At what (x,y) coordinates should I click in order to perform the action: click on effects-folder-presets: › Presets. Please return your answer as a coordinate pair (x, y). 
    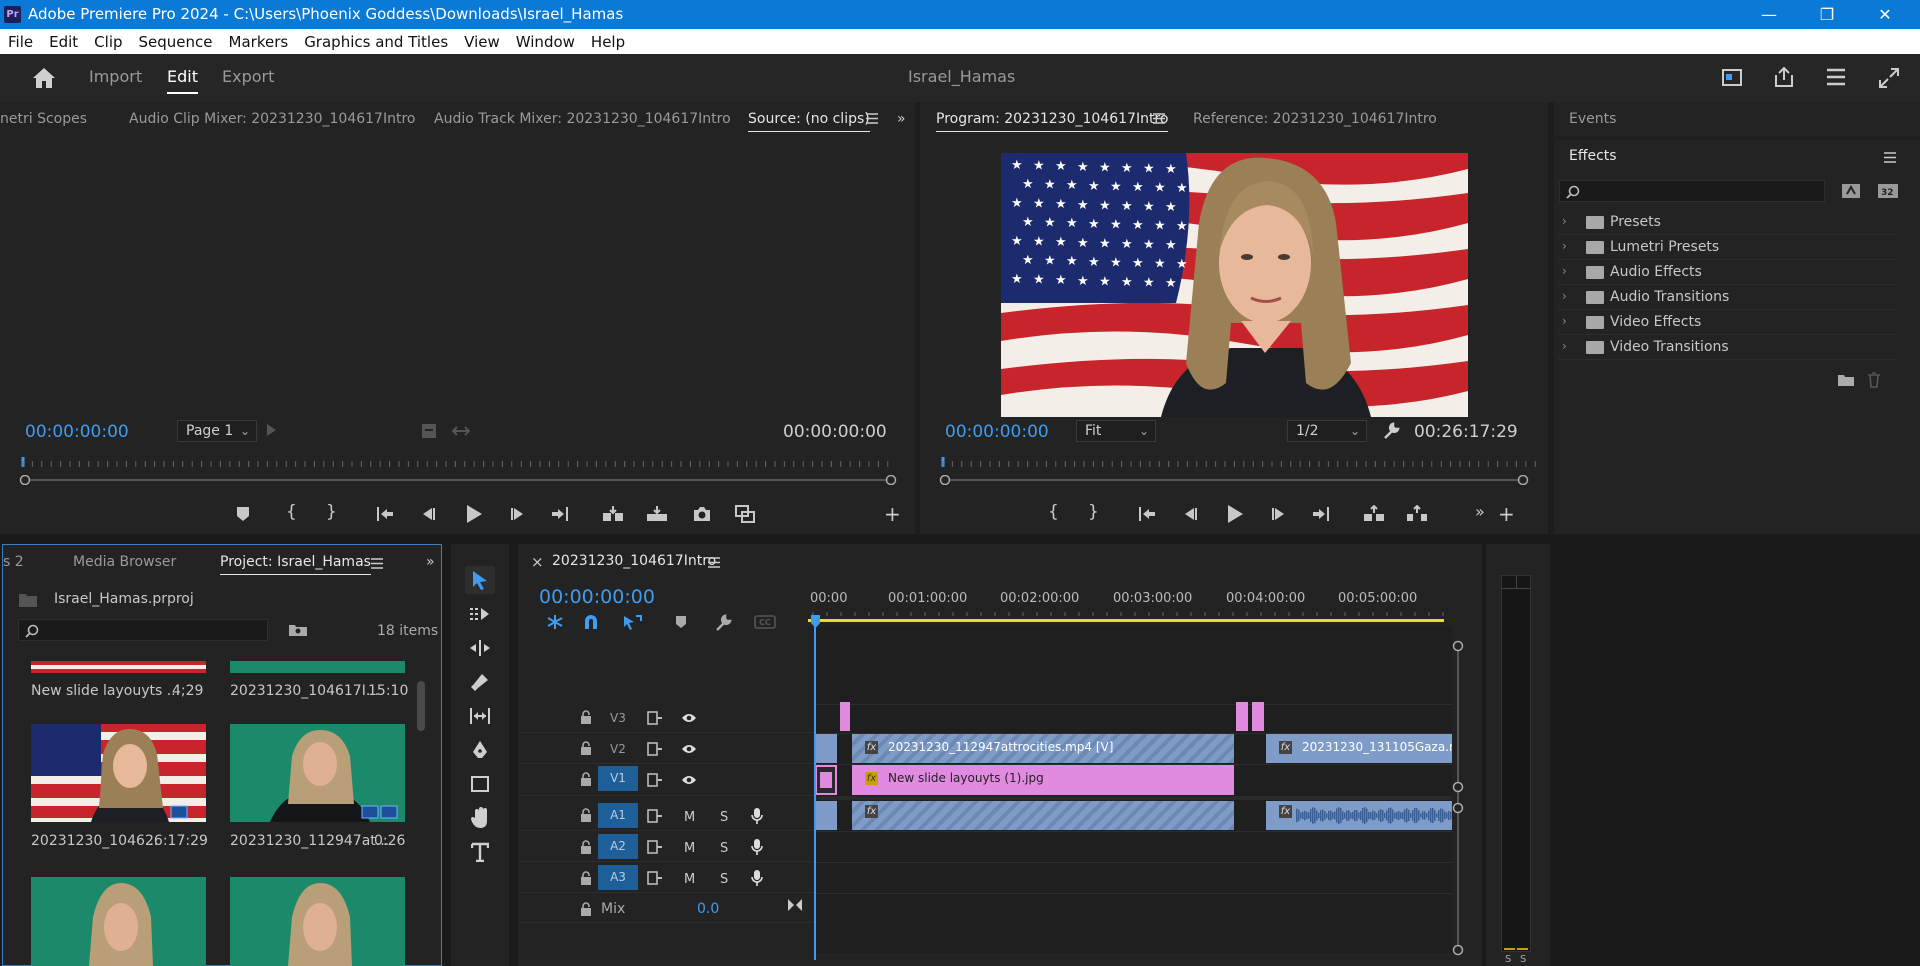
    Looking at the image, I should click on (1727, 222).